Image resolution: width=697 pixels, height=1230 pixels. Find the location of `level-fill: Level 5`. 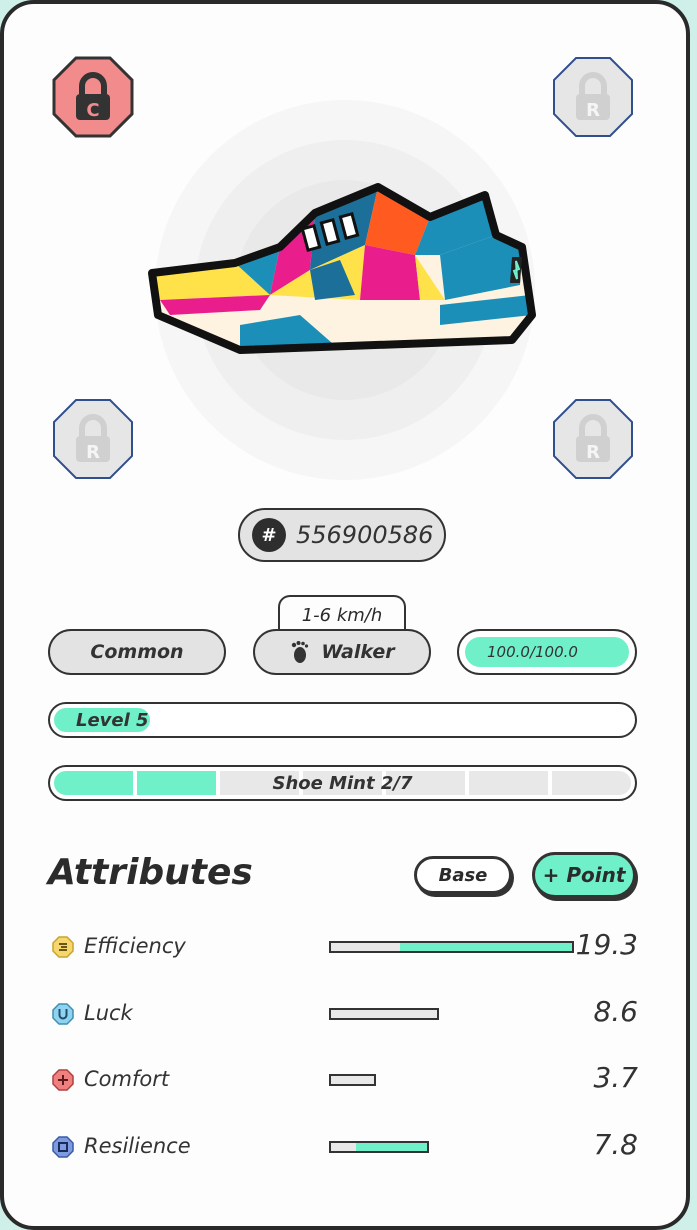

level-fill: Level 5 is located at coordinates (102, 720).